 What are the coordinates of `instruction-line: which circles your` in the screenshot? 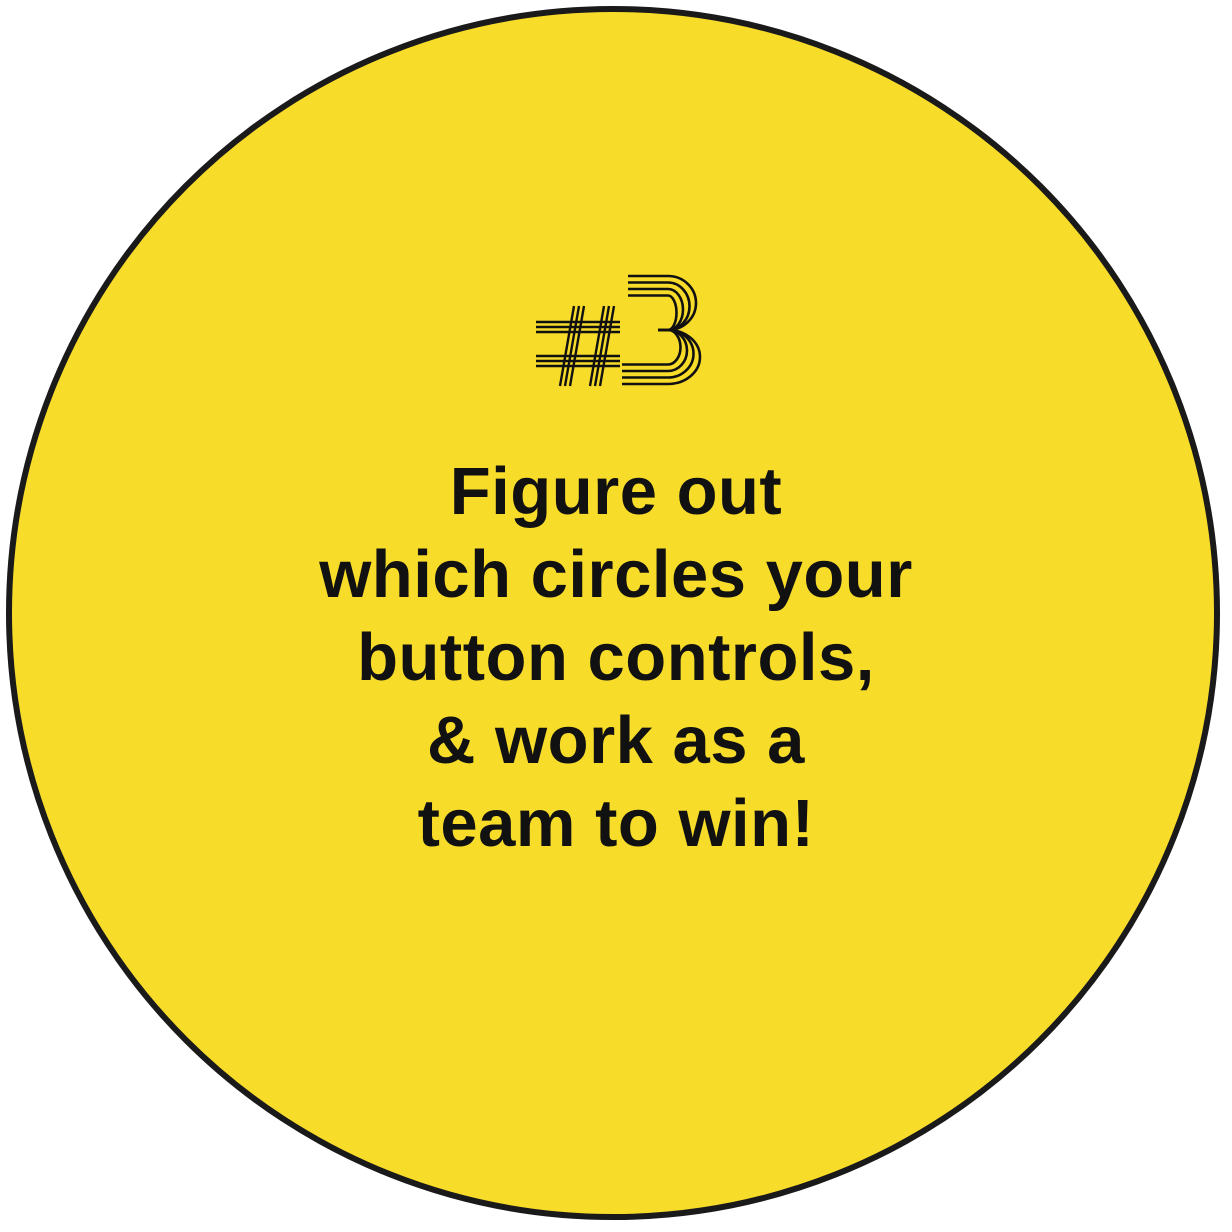 It's located at (616, 574).